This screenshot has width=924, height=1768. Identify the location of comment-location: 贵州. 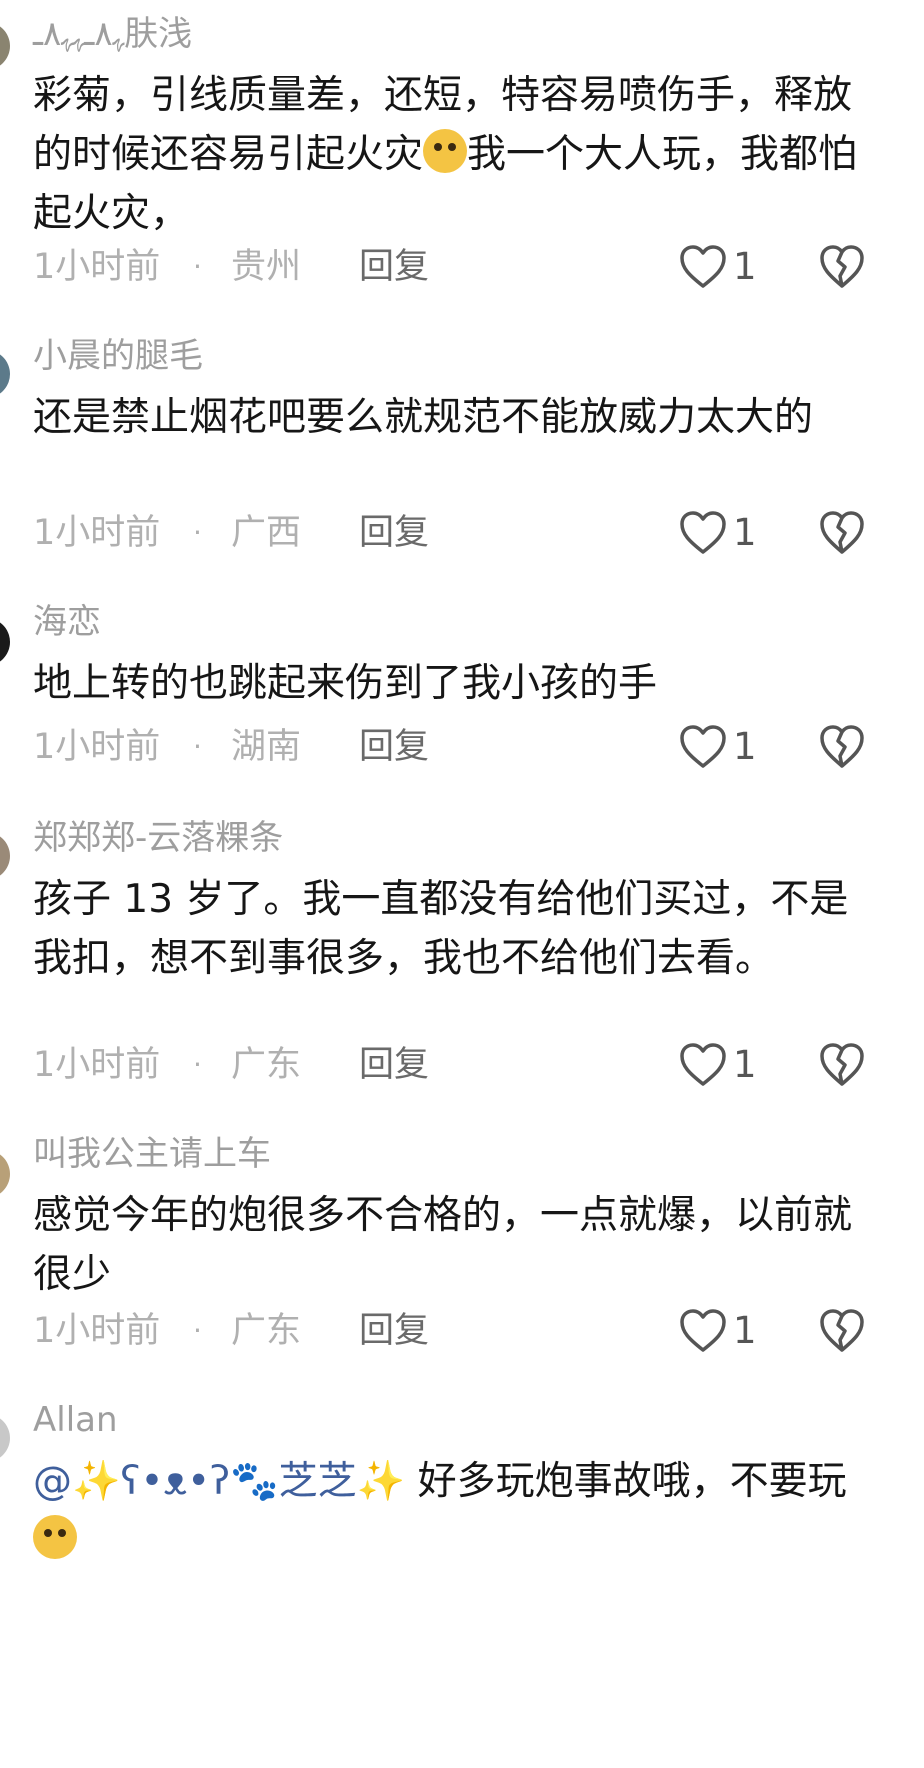
(266, 267).